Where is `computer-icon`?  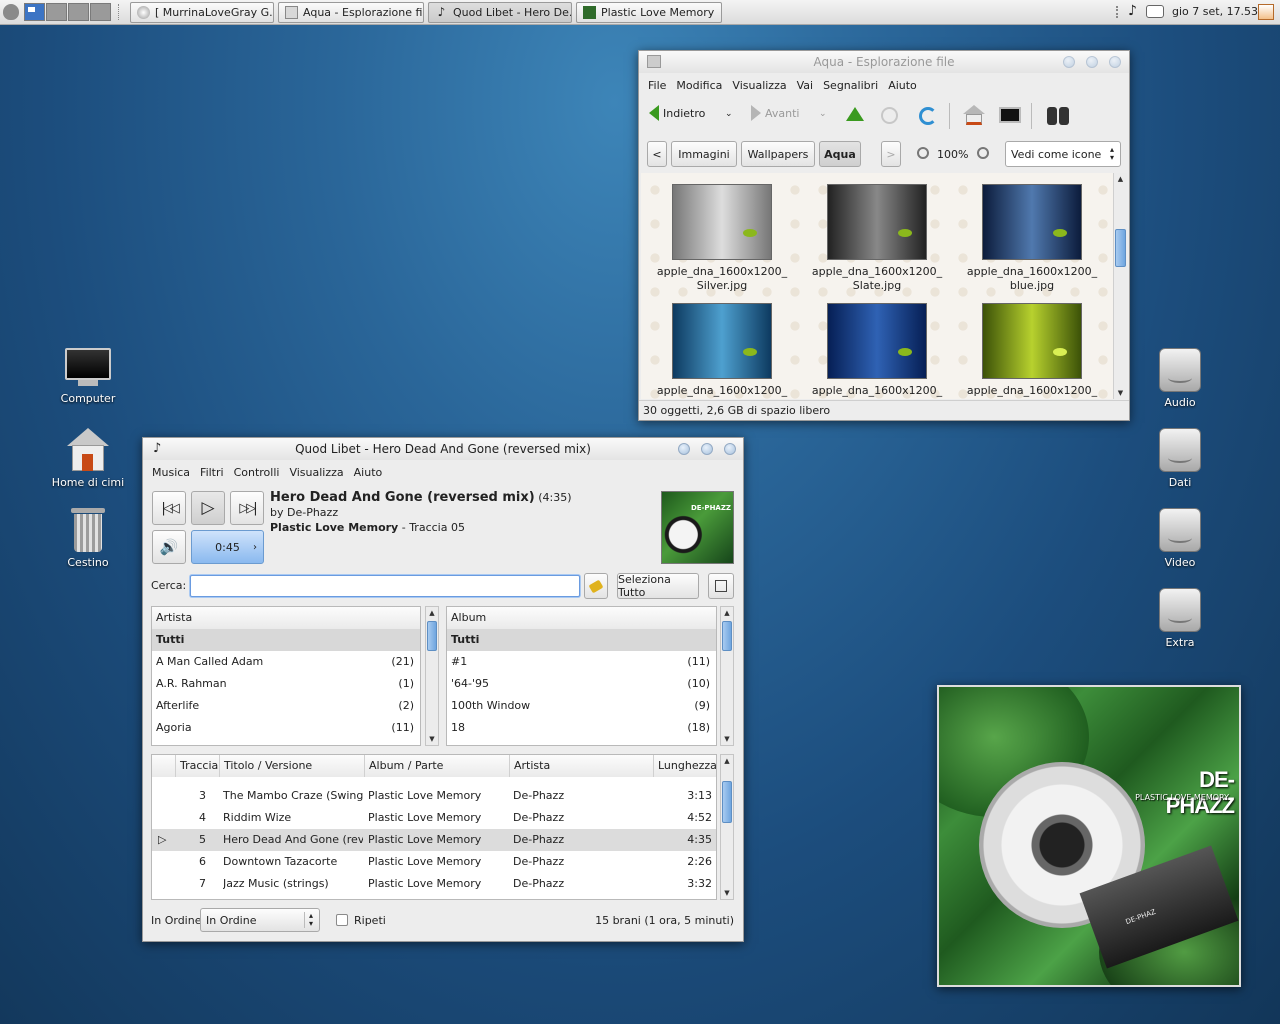 computer-icon is located at coordinates (1010, 115).